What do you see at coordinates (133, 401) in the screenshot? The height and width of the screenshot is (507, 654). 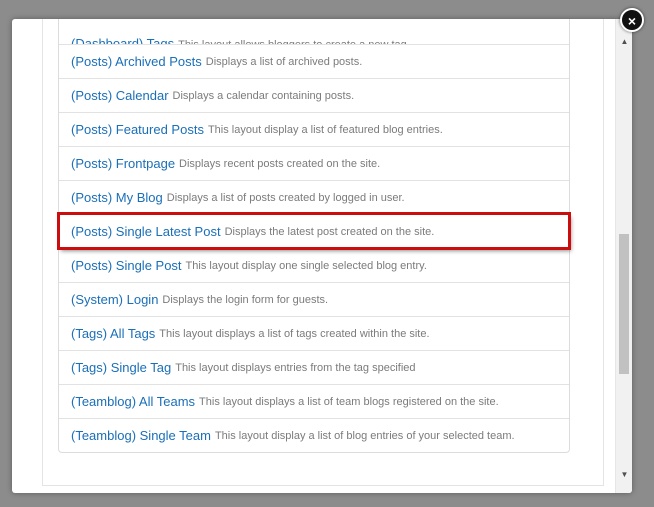 I see `layout-item-title: (Teamblog) All Teams` at bounding box center [133, 401].